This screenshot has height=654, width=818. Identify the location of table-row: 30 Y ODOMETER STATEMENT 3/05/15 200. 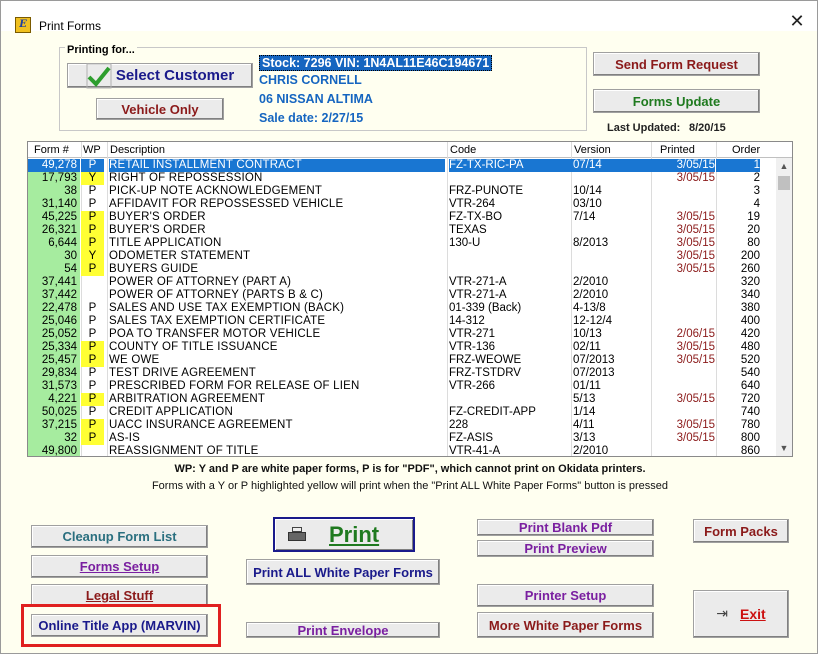
(402, 256).